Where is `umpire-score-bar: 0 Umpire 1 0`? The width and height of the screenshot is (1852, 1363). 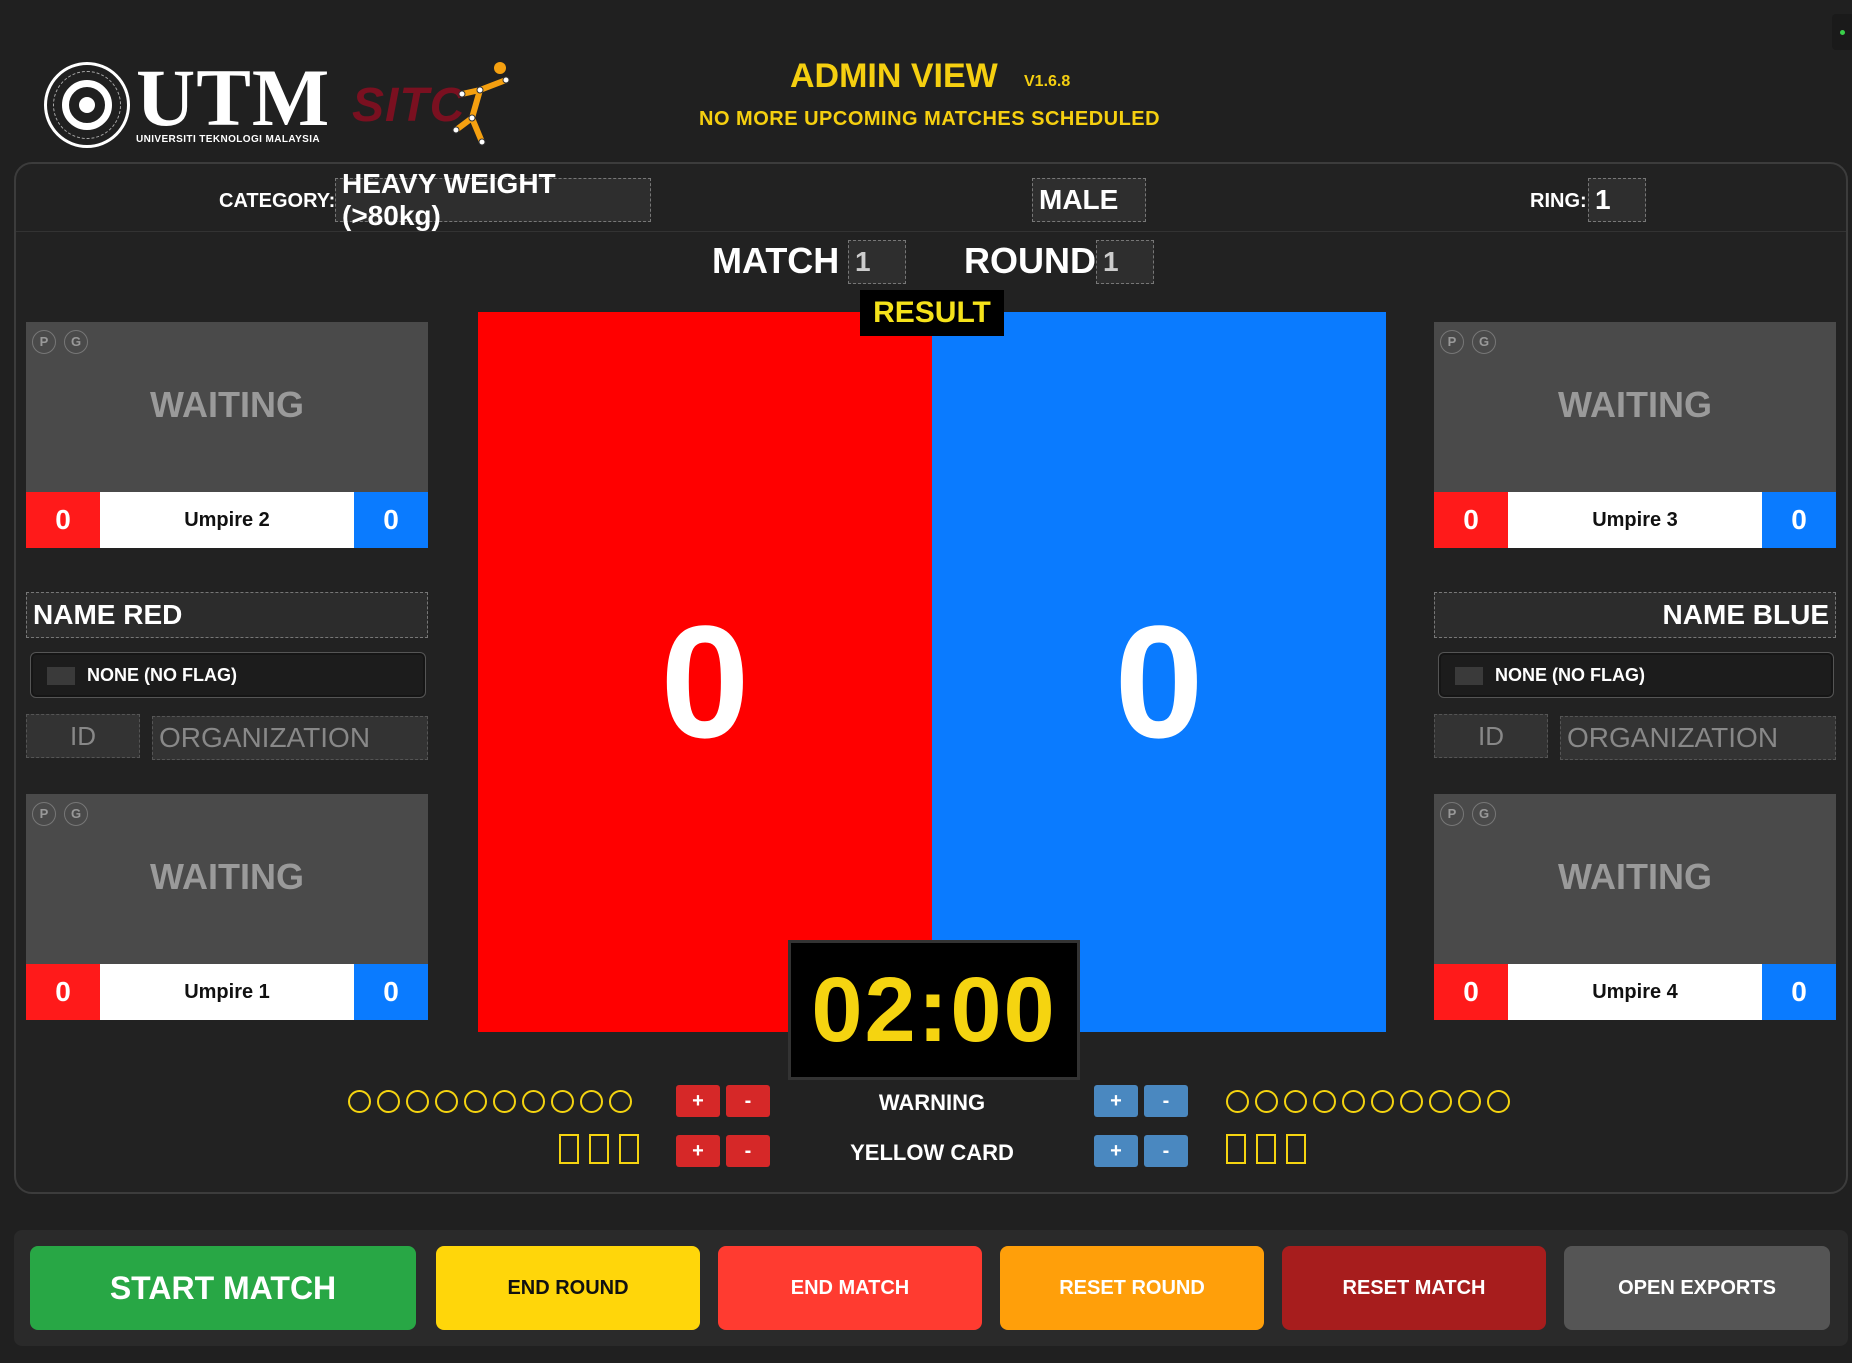
umpire-score-bar: 0 Umpire 1 0 is located at coordinates (227, 992).